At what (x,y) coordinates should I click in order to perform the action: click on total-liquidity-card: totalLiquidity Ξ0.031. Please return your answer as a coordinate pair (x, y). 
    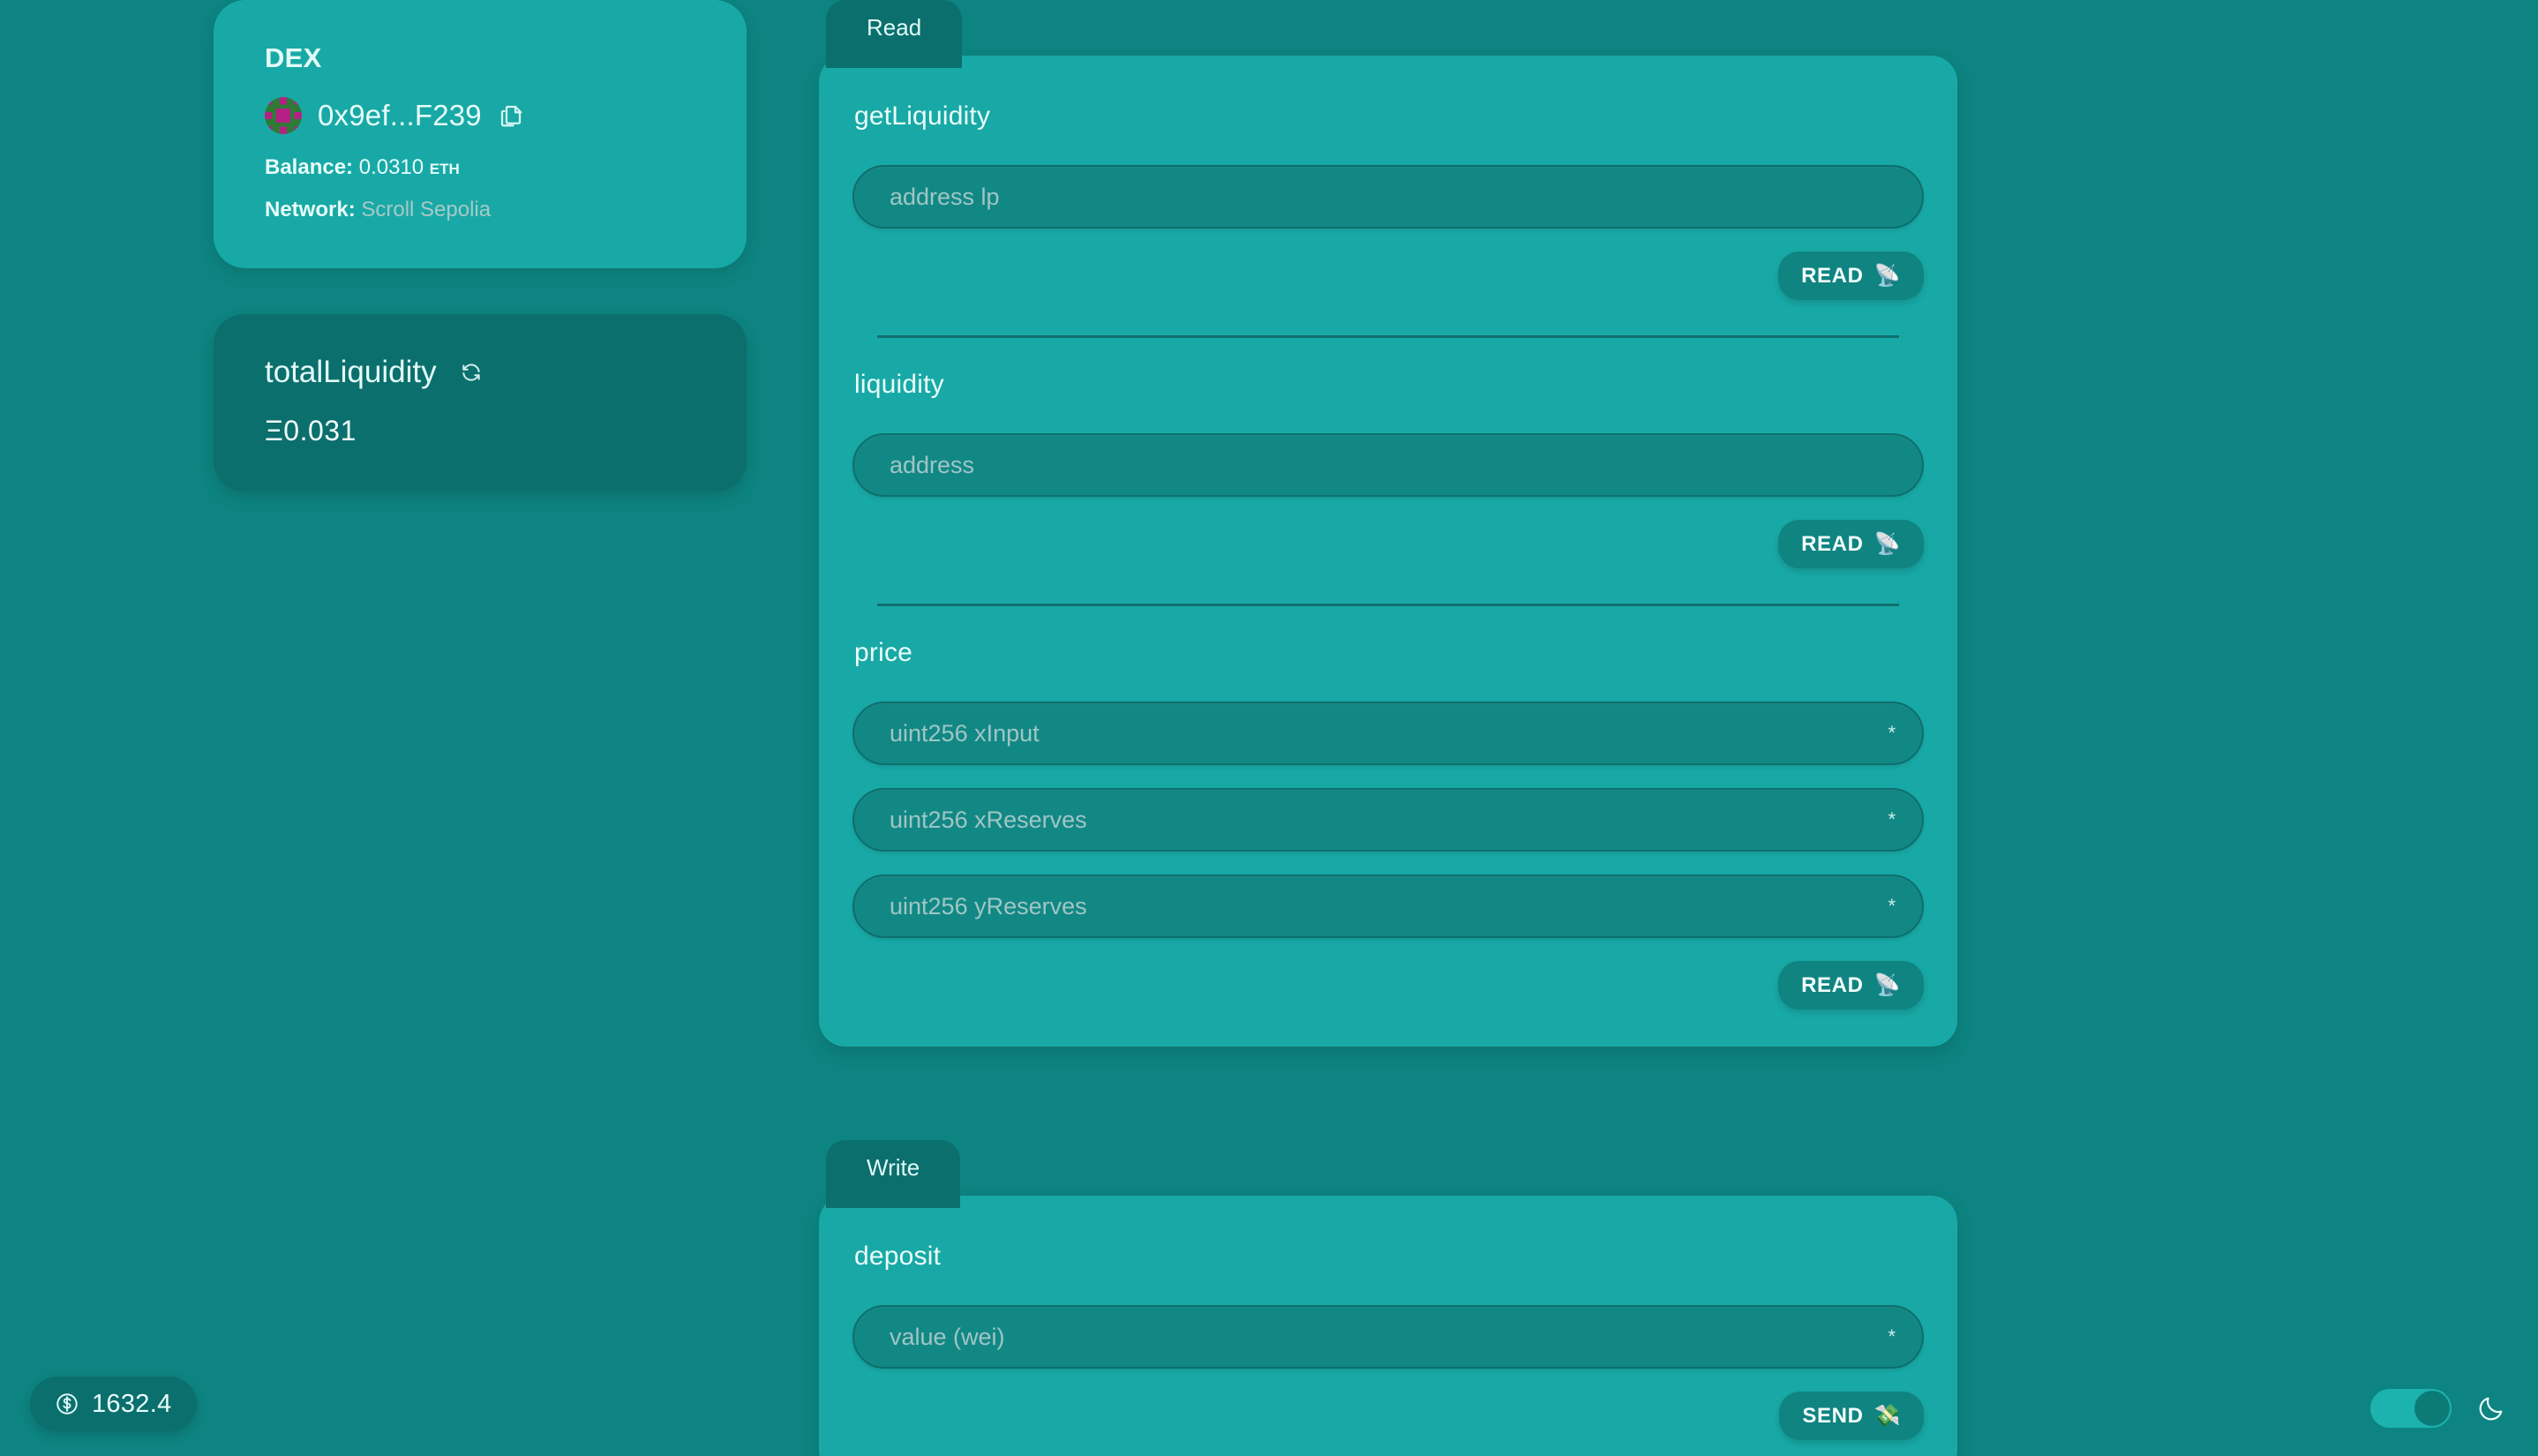
    Looking at the image, I should click on (480, 403).